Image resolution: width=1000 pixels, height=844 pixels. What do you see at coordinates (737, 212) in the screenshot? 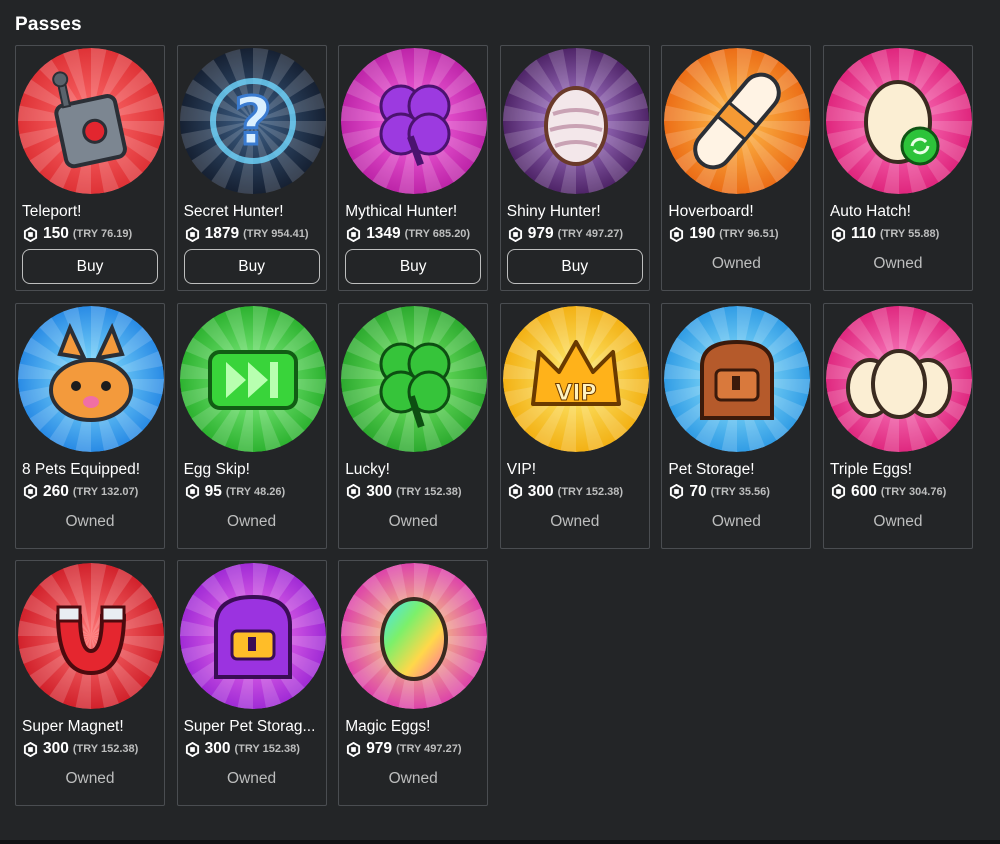
I see `pass-name: Hoverboard!` at bounding box center [737, 212].